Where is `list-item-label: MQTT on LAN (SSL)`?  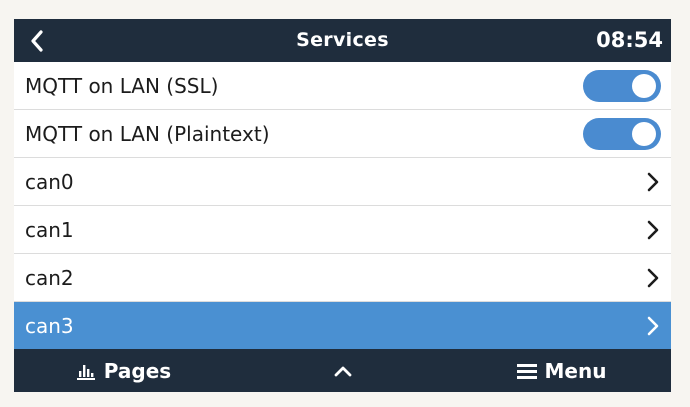
list-item-label: MQTT on LAN (SSL) is located at coordinates (122, 85).